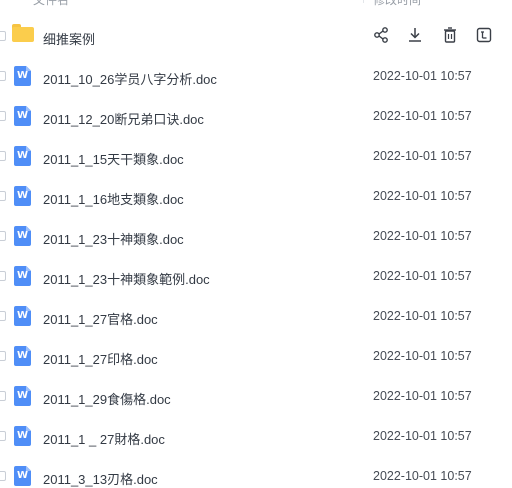 Image resolution: width=512 pixels, height=488 pixels. What do you see at coordinates (113, 158) in the screenshot?
I see `file-name: 2011_1_15天干類象.doc` at bounding box center [113, 158].